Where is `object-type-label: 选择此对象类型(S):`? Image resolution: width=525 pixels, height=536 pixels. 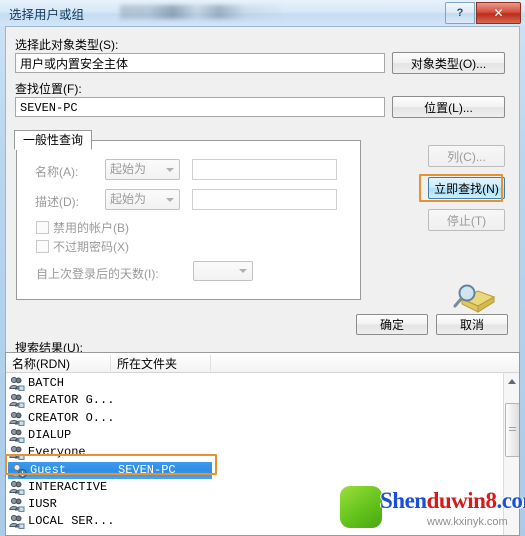 object-type-label: 选择此对象类型(S): is located at coordinates (67, 45).